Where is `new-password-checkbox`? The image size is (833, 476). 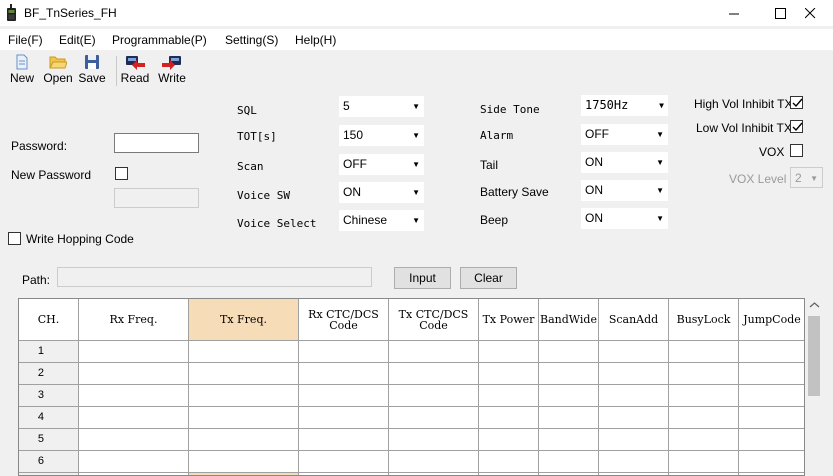 new-password-checkbox is located at coordinates (121, 173).